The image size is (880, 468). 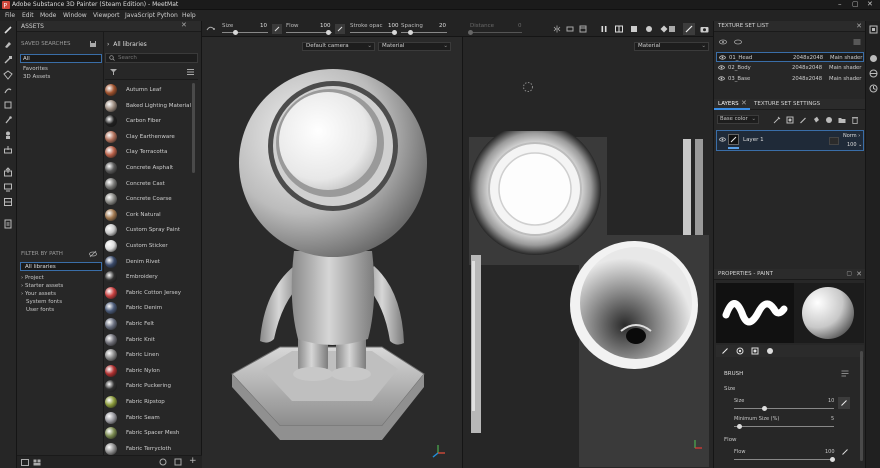 I want to click on material-list-item: Fabric Knit, so click(x=152, y=340).